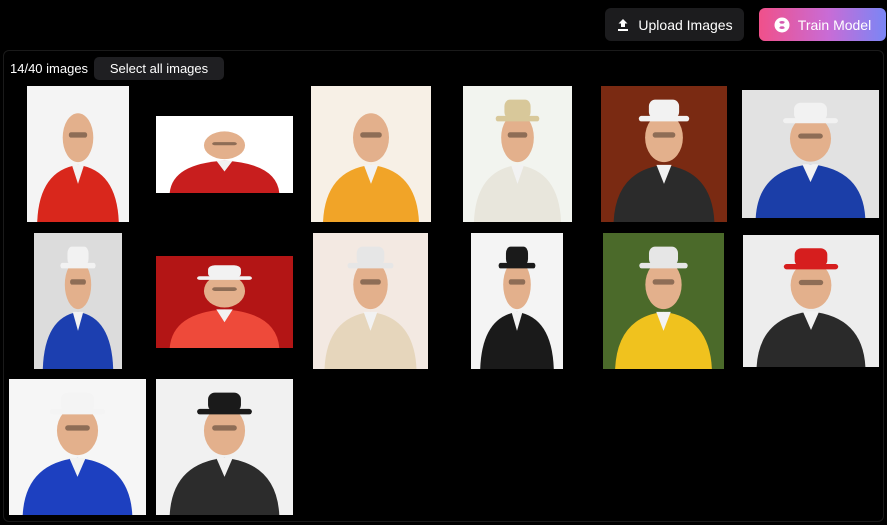  I want to click on upload-icon, so click(623, 25).